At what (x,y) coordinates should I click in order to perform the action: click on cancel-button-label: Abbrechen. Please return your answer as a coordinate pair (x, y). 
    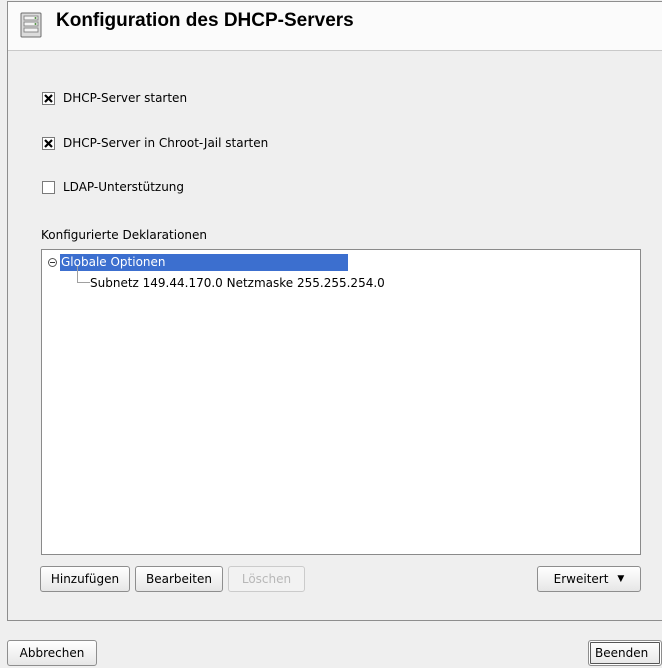
    Looking at the image, I should click on (52, 653).